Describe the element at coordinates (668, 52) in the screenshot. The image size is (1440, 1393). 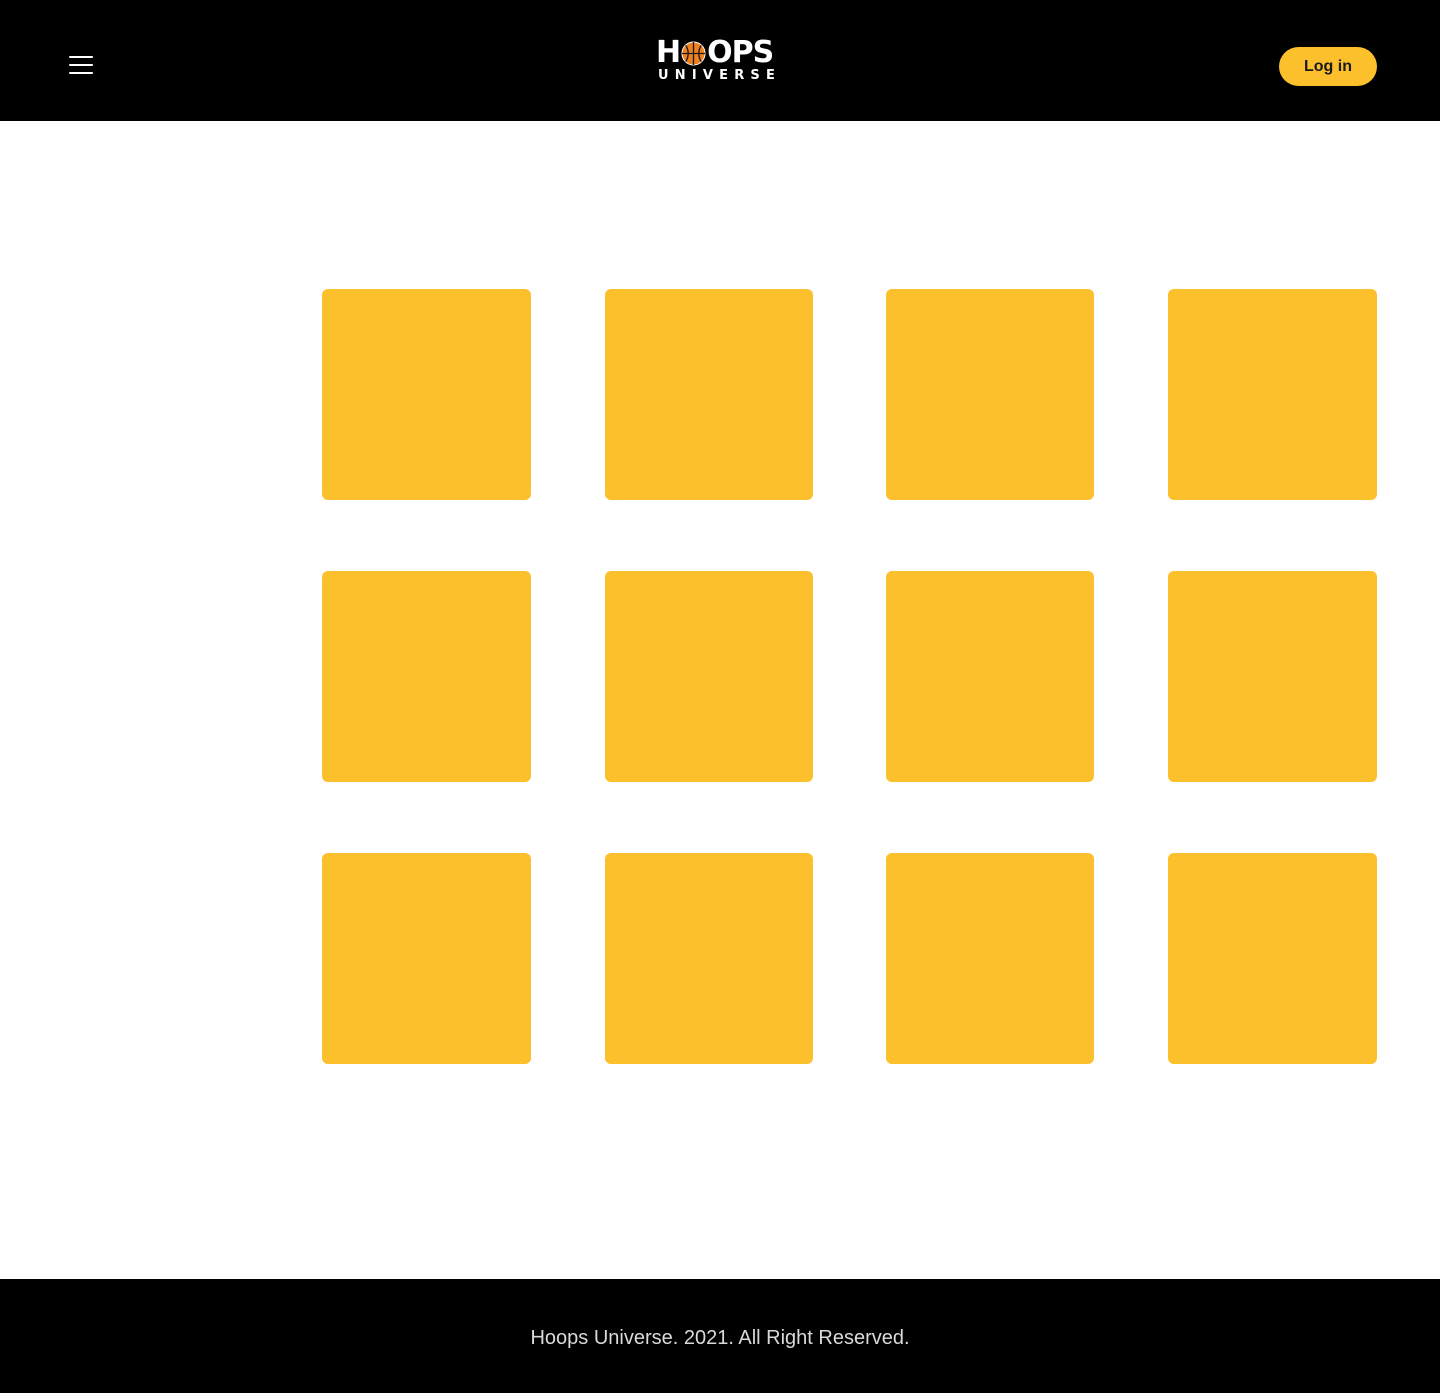
I see `logo-letter-h: H` at that location.